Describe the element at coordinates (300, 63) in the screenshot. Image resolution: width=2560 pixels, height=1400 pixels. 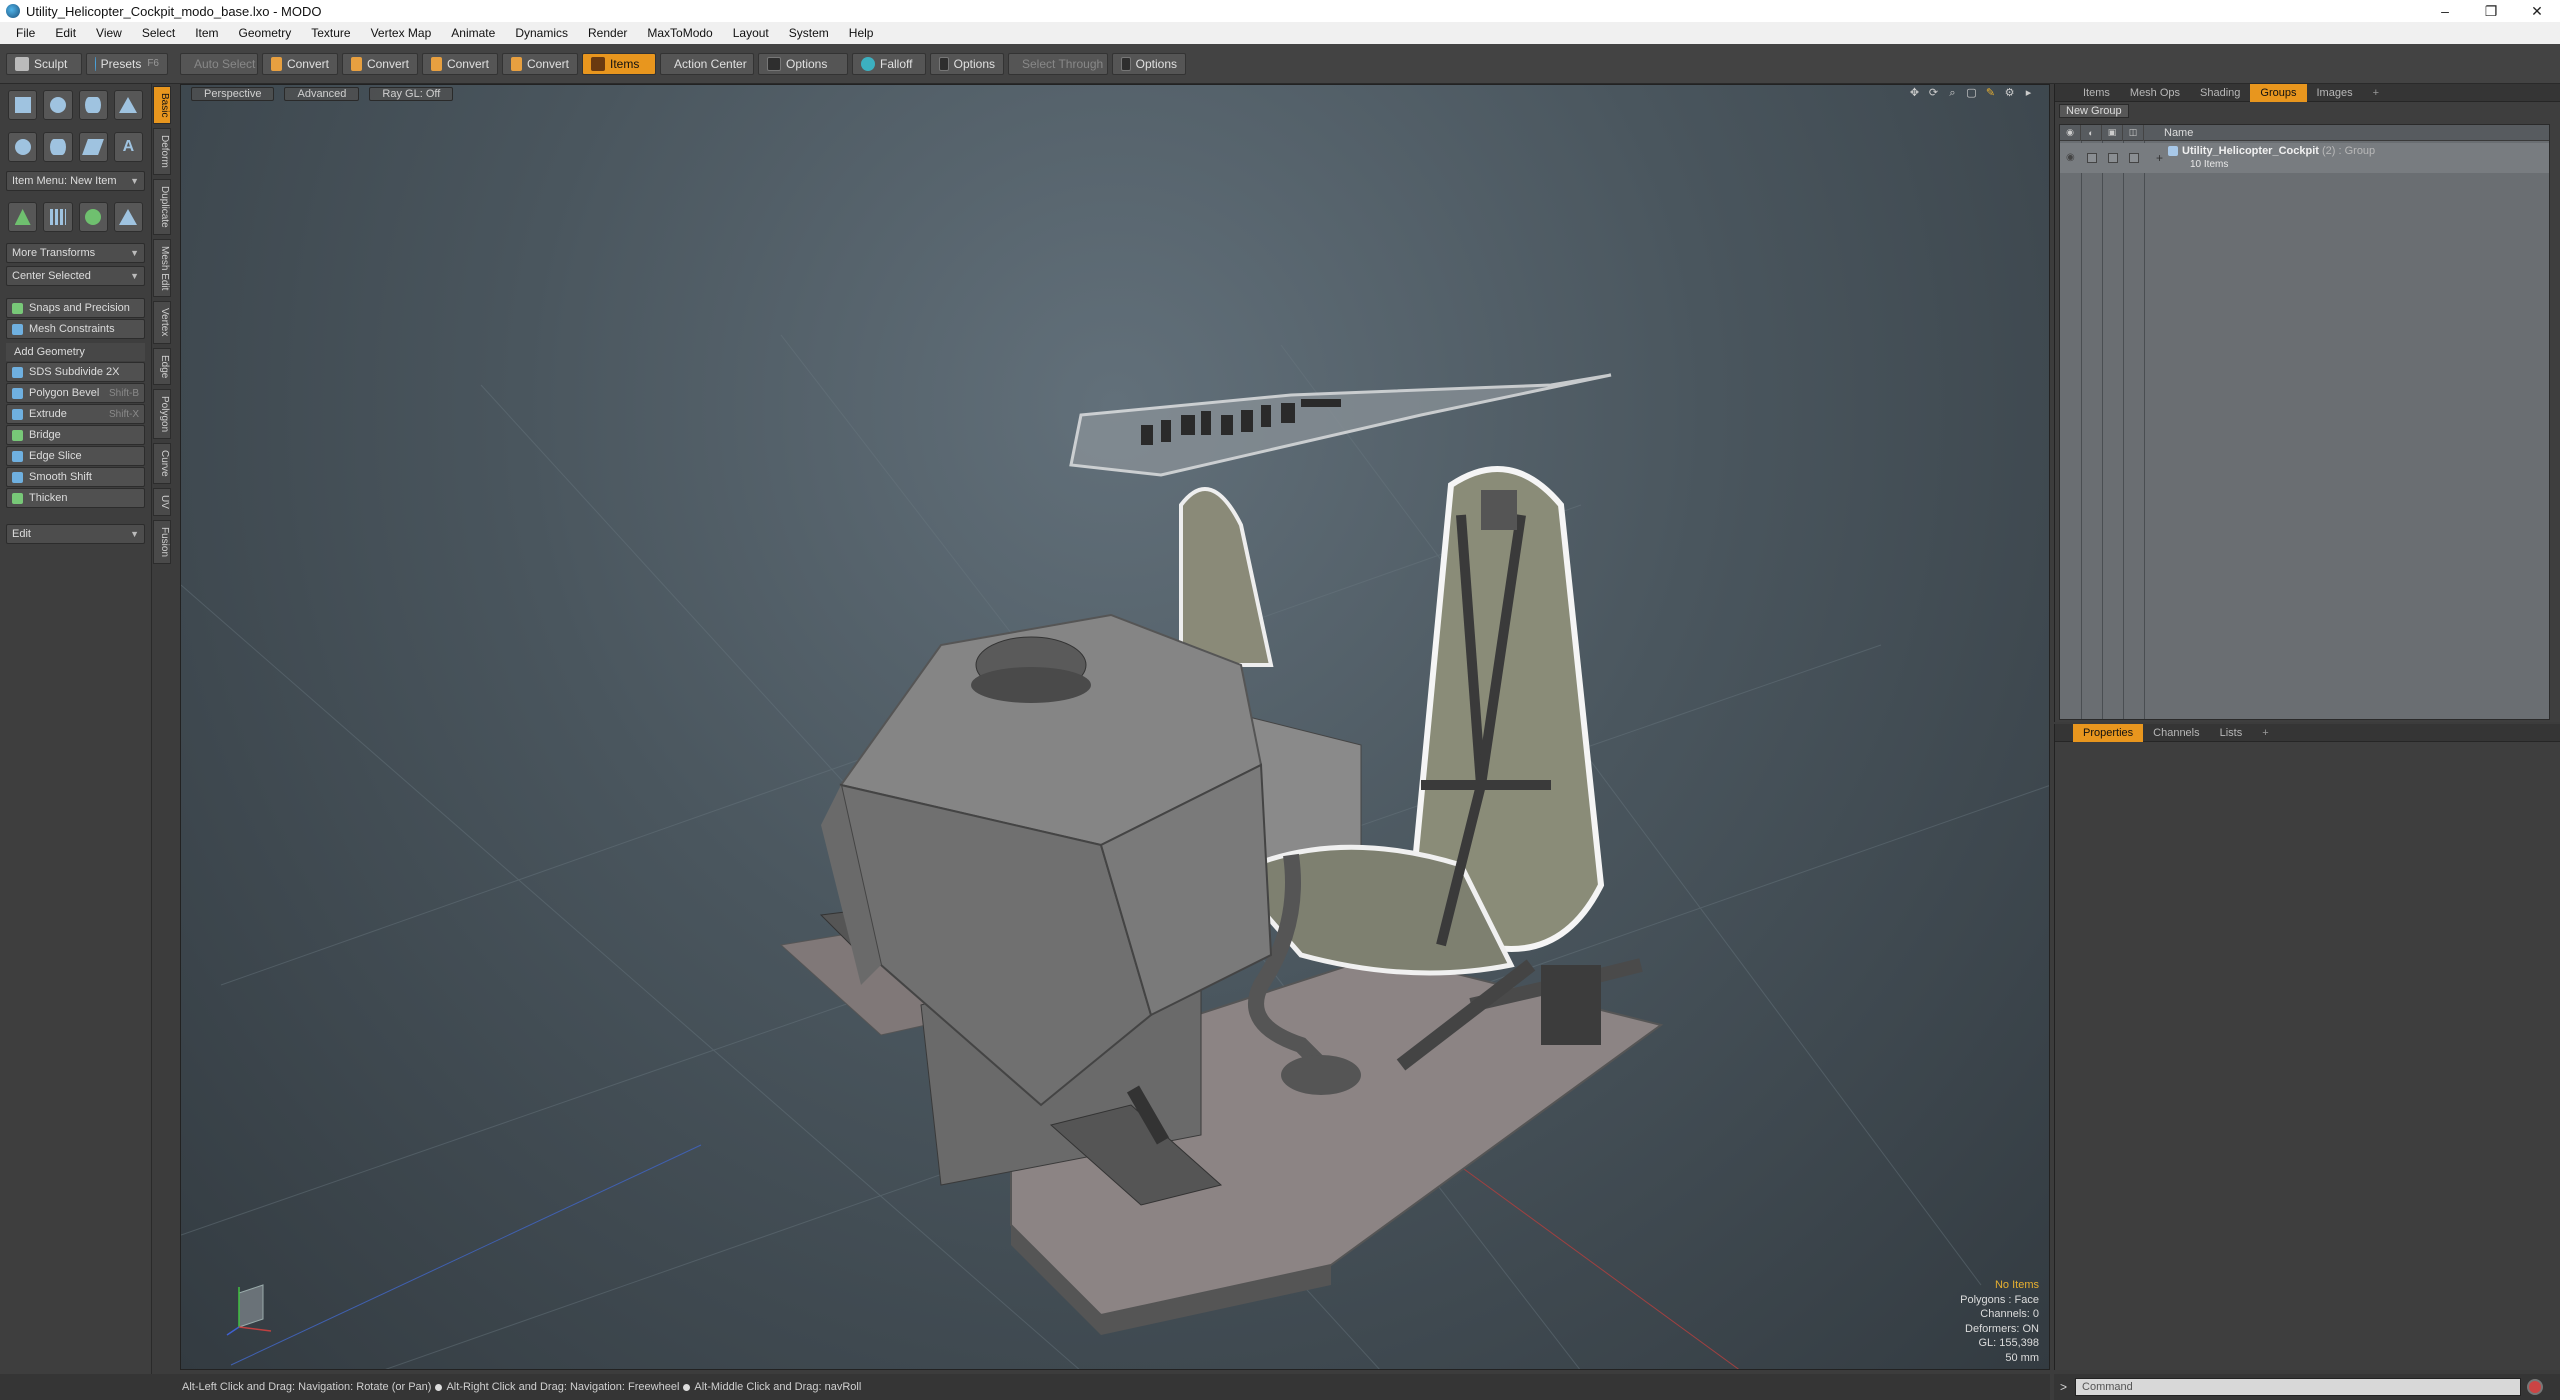
I see `convert-vertices-button: Convert` at that location.